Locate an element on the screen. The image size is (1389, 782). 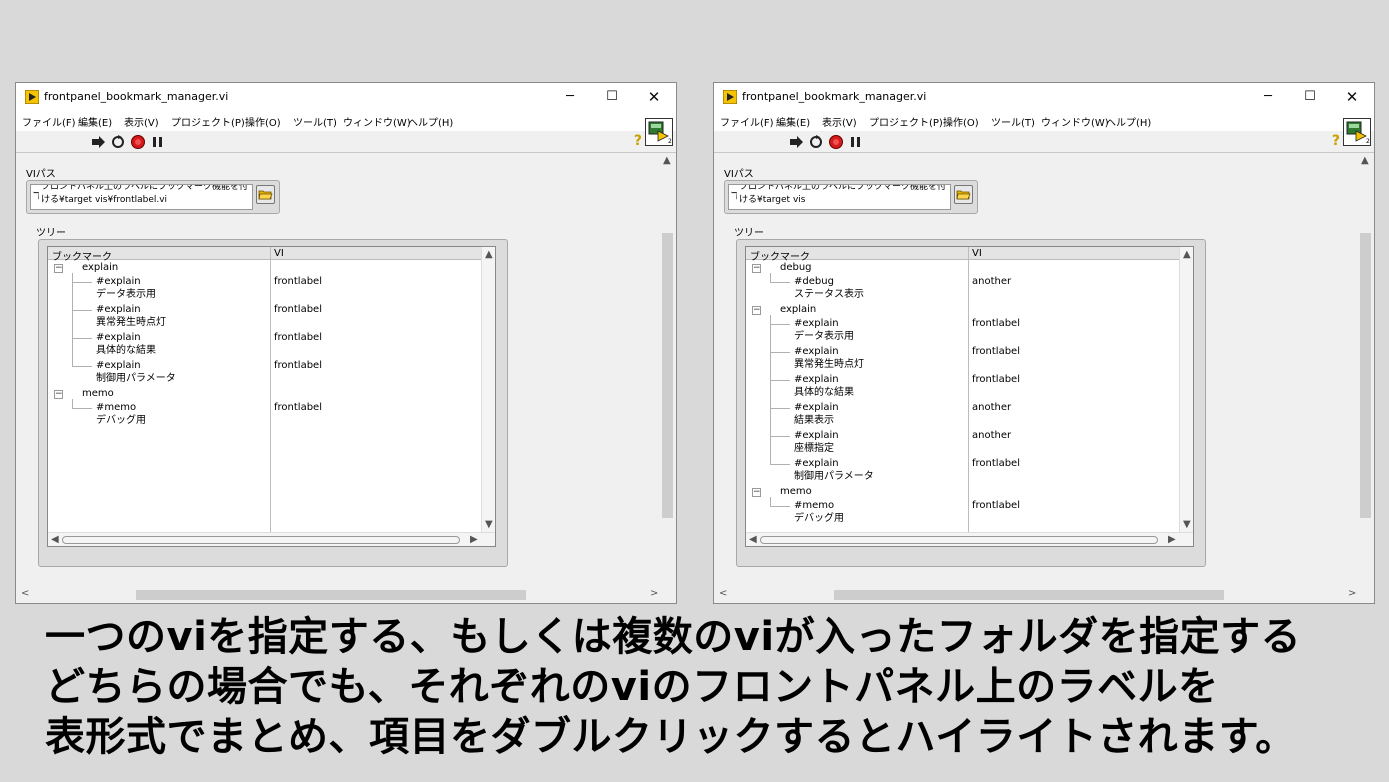
bookmark-label: ステータス表示 is located at coordinates (829, 294).